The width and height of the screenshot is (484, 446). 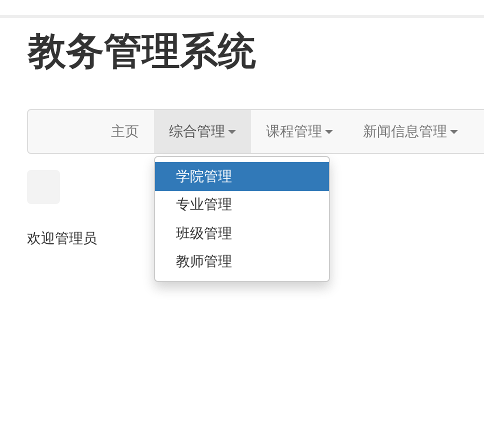 What do you see at coordinates (242, 176) in the screenshot?
I see `menu-item: 学院管理` at bounding box center [242, 176].